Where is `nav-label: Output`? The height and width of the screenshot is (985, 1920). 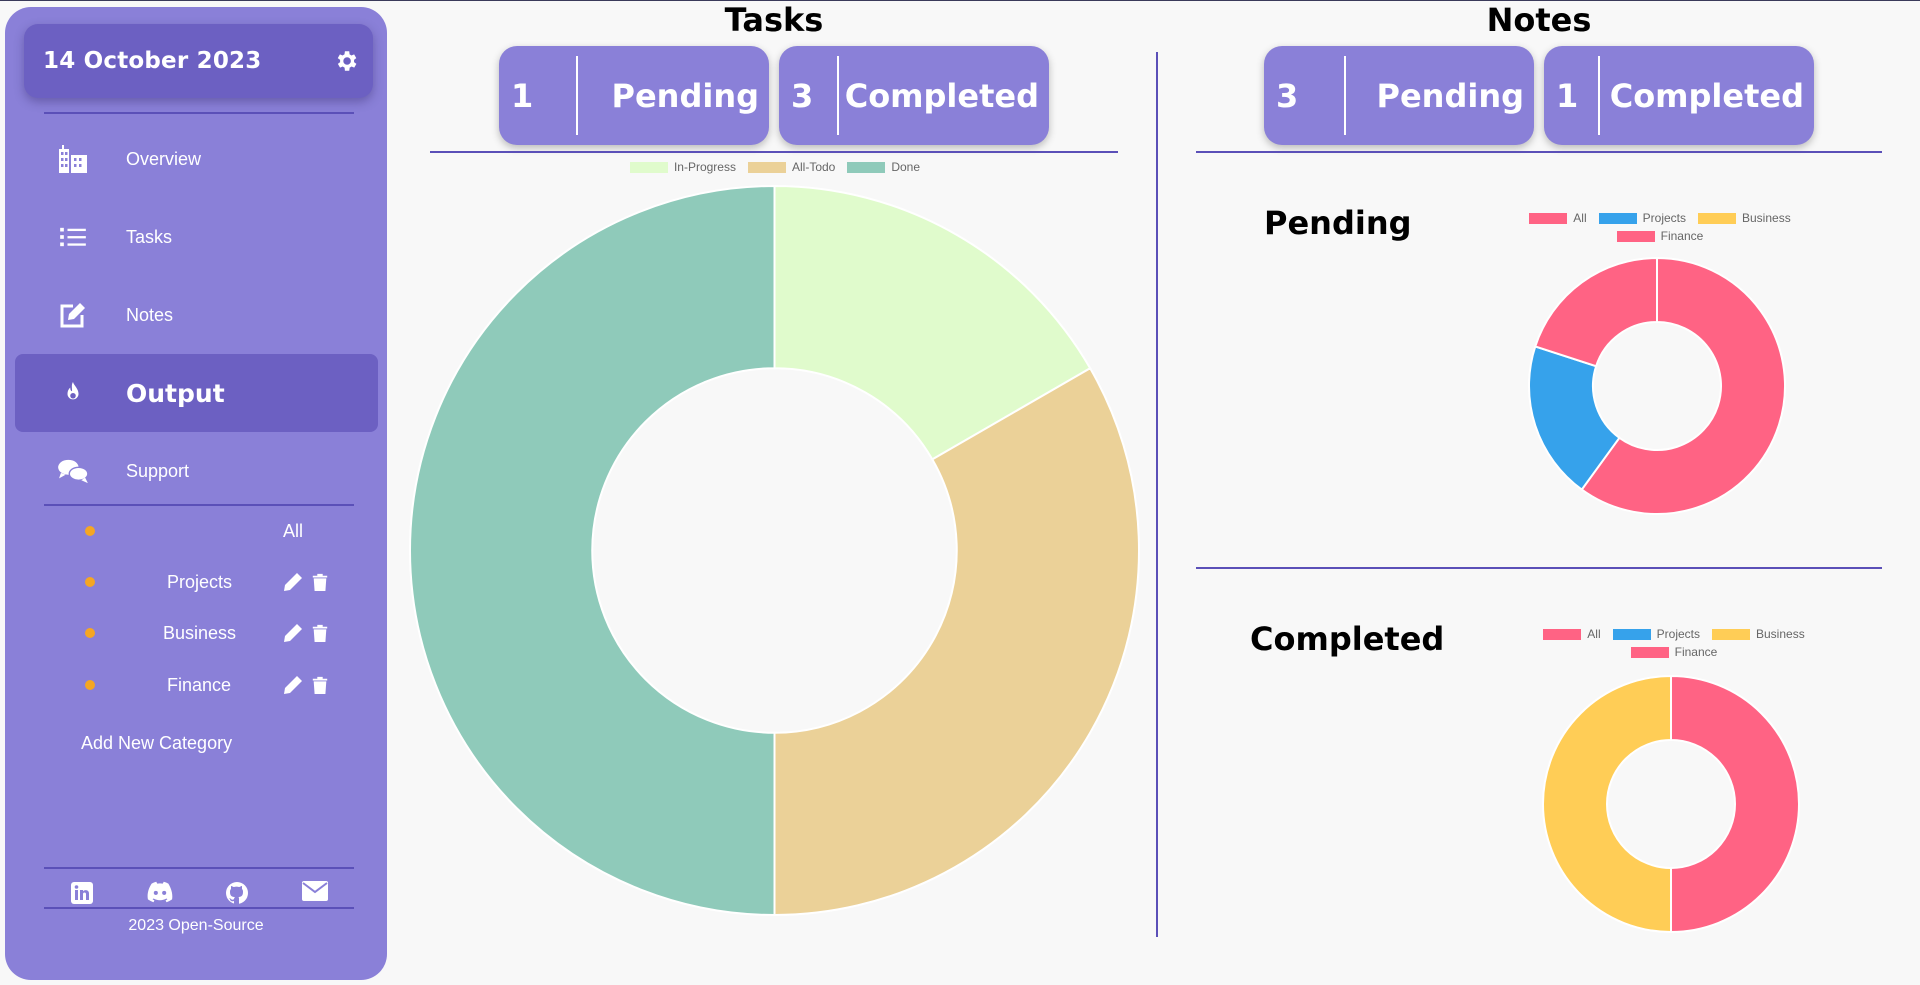
nav-label: Output is located at coordinates (175, 393).